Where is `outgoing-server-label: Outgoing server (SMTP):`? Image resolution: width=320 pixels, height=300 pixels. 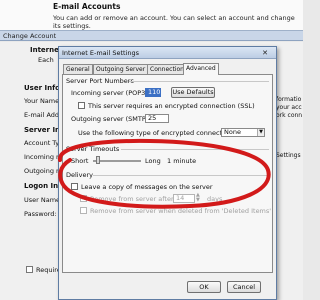
outgoing-server-label: Outgoing server (SMTP): is located at coordinates (111, 119).